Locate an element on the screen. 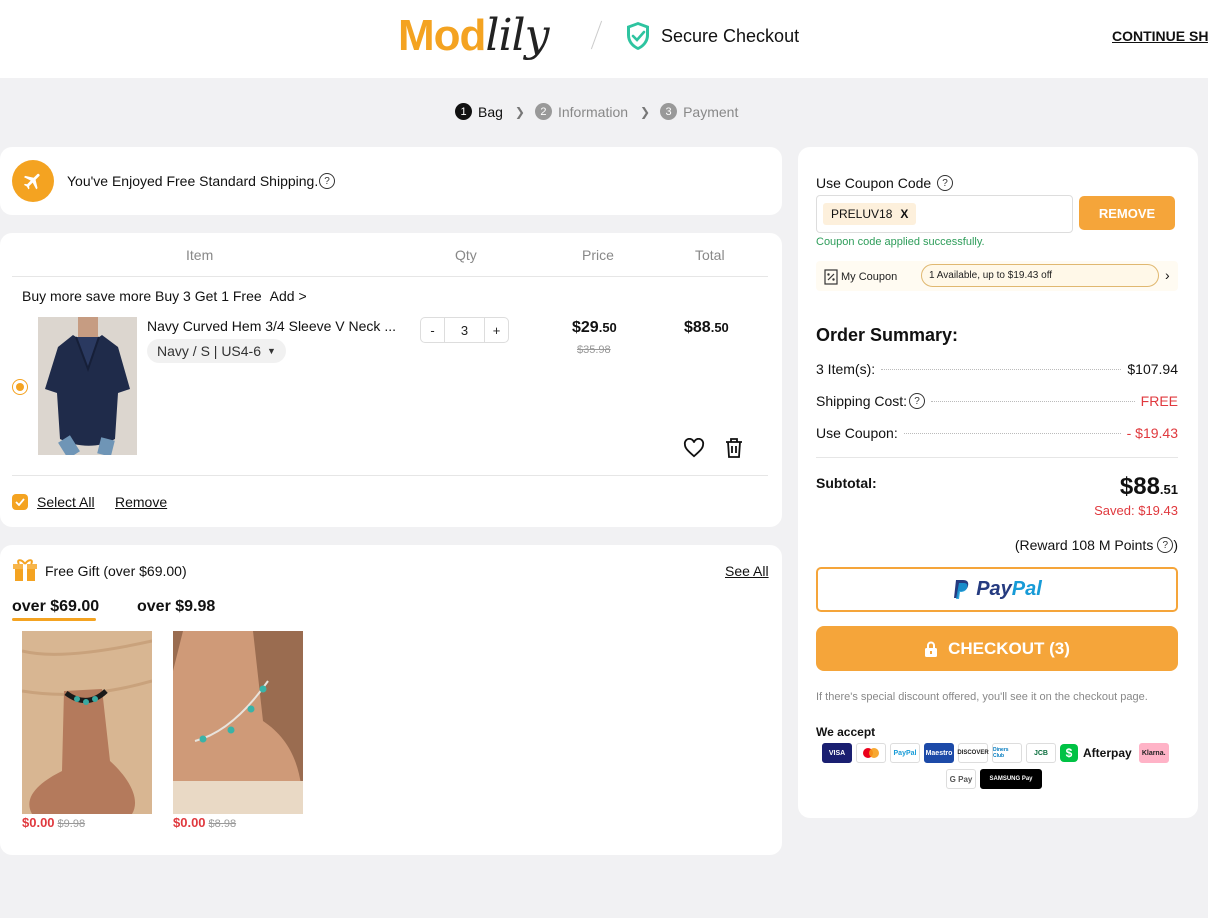 Image resolution: width=1208 pixels, height=918 pixels. line-total: $88.50 is located at coordinates (706, 328).